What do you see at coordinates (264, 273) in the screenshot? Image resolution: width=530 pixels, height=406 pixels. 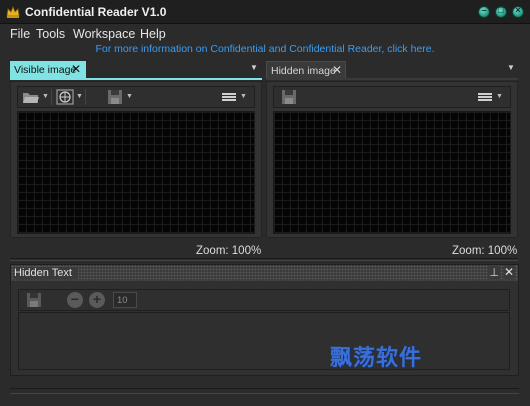 I see `hidden-text-header: Hidden Text ⊥ ✕` at bounding box center [264, 273].